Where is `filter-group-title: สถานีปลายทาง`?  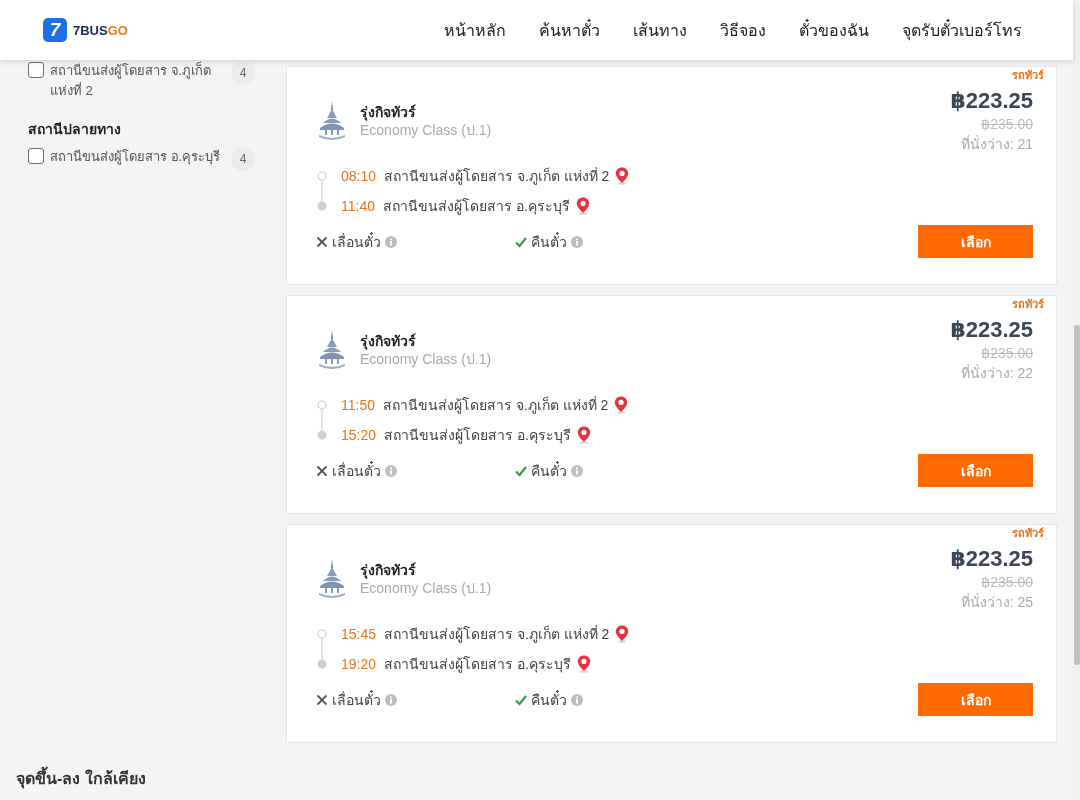
filter-group-title: สถานีปลายทาง is located at coordinates (75, 129).